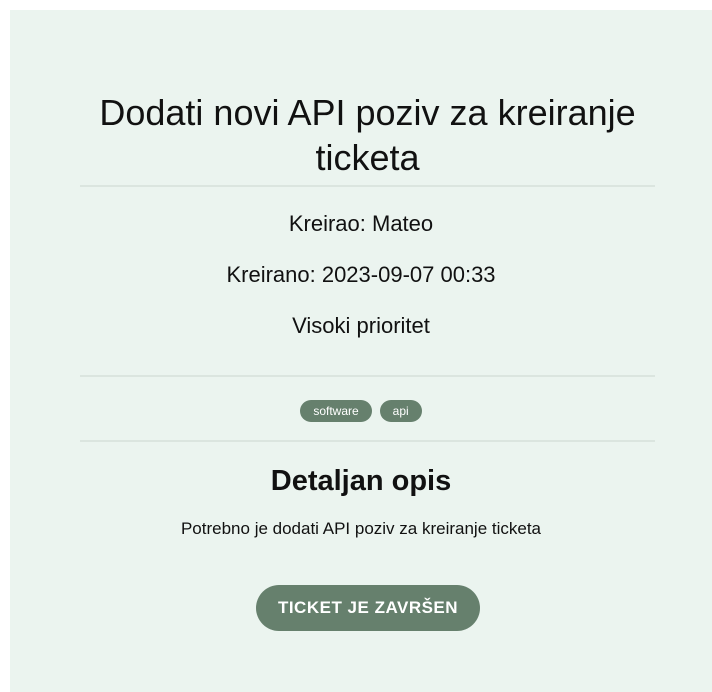 The image size is (712, 692). Describe the element at coordinates (368, 608) in the screenshot. I see `complete-ticket-button: TICKET JE ZAVRŠEN` at that location.